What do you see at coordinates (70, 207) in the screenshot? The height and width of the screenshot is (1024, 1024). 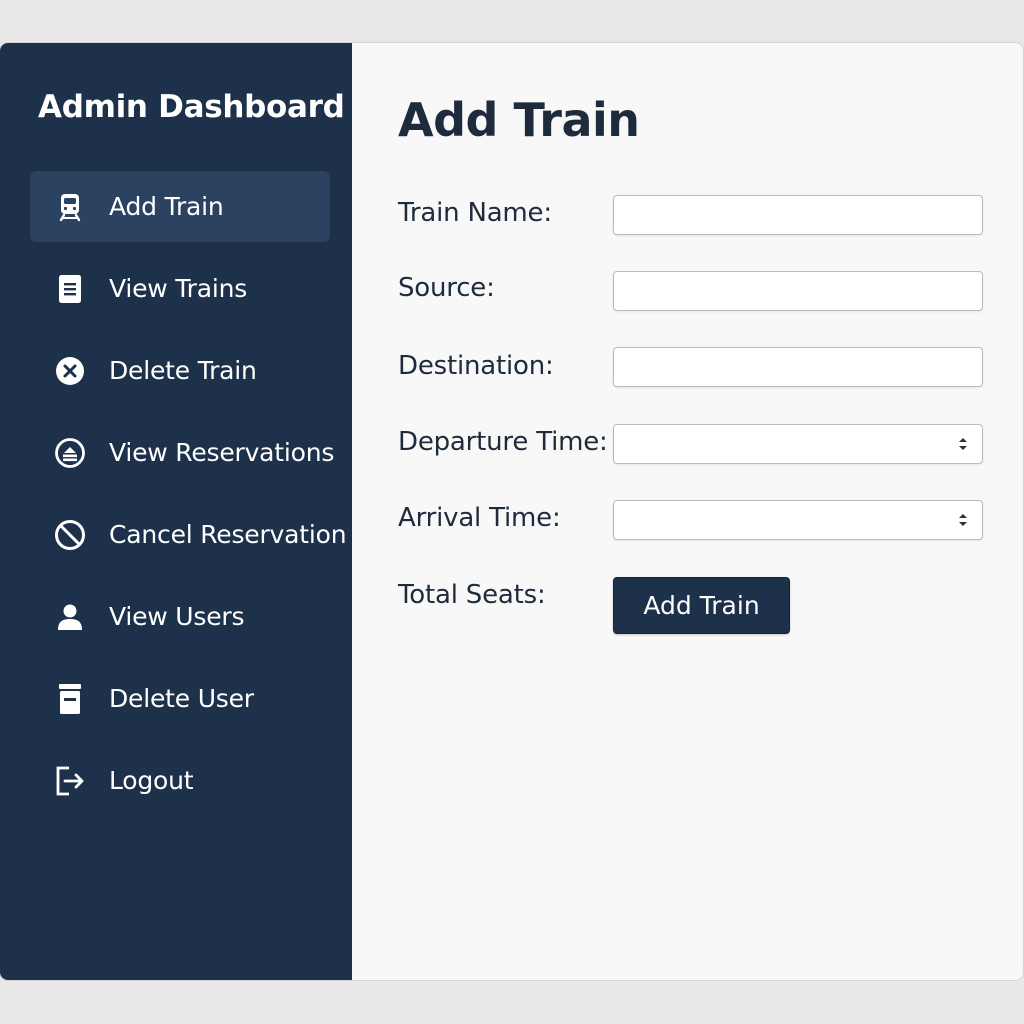 I see `train-icon` at bounding box center [70, 207].